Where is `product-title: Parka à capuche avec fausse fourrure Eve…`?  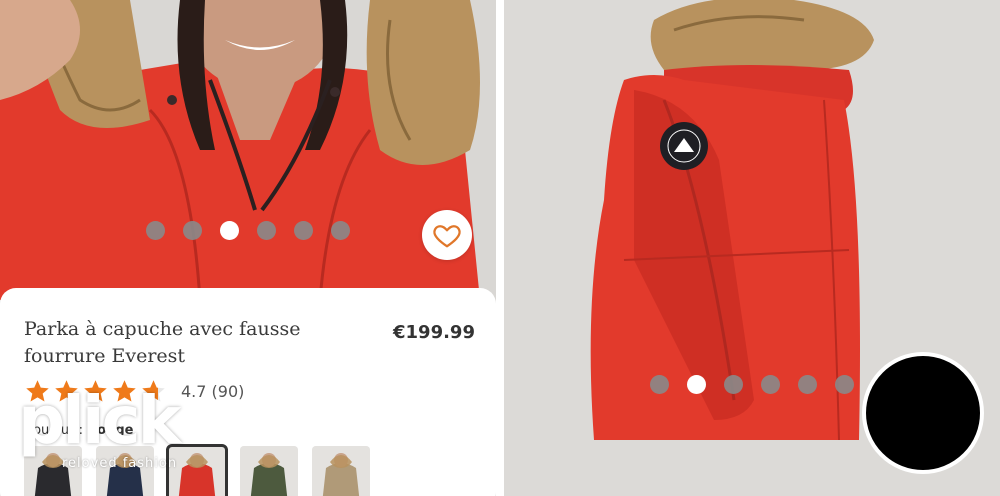
product-title: Parka à capuche avec fausse fourrure Eve… is located at coordinates (194, 343).